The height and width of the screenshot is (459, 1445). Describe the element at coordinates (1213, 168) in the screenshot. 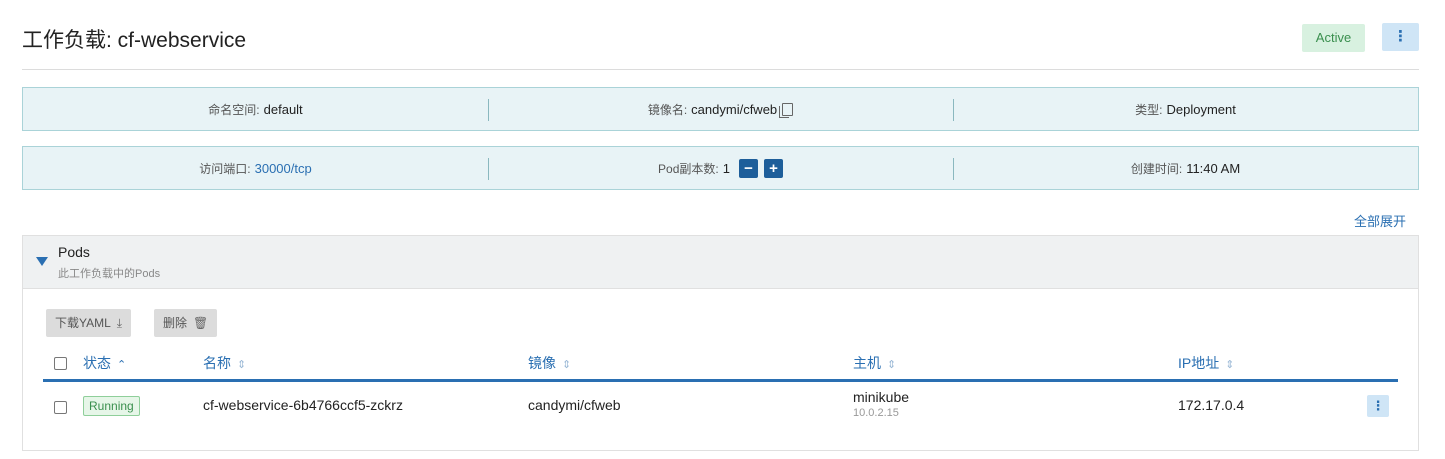

I see `created-value: 11:40 AM` at that location.